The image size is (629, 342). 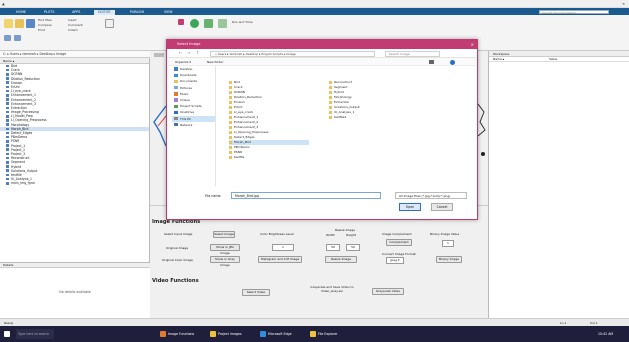 I want to click on find-files-label: Find Files, so click(x=45, y=20).